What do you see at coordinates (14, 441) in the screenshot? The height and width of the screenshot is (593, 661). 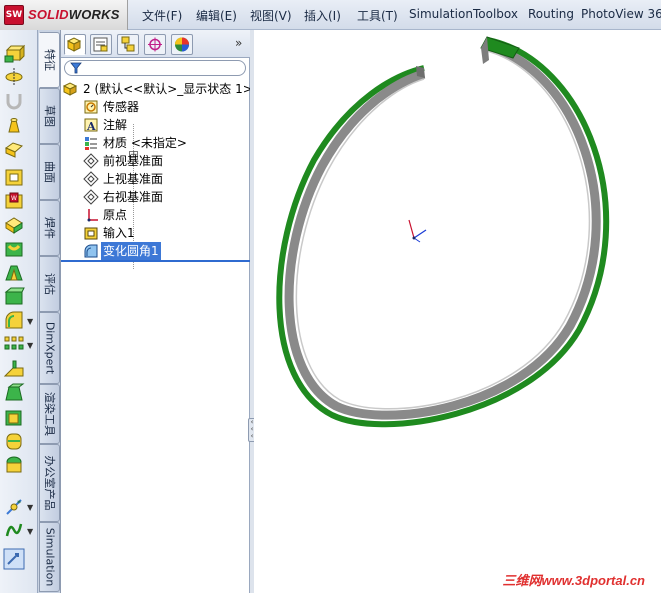 I see `wrap-icon` at bounding box center [14, 441].